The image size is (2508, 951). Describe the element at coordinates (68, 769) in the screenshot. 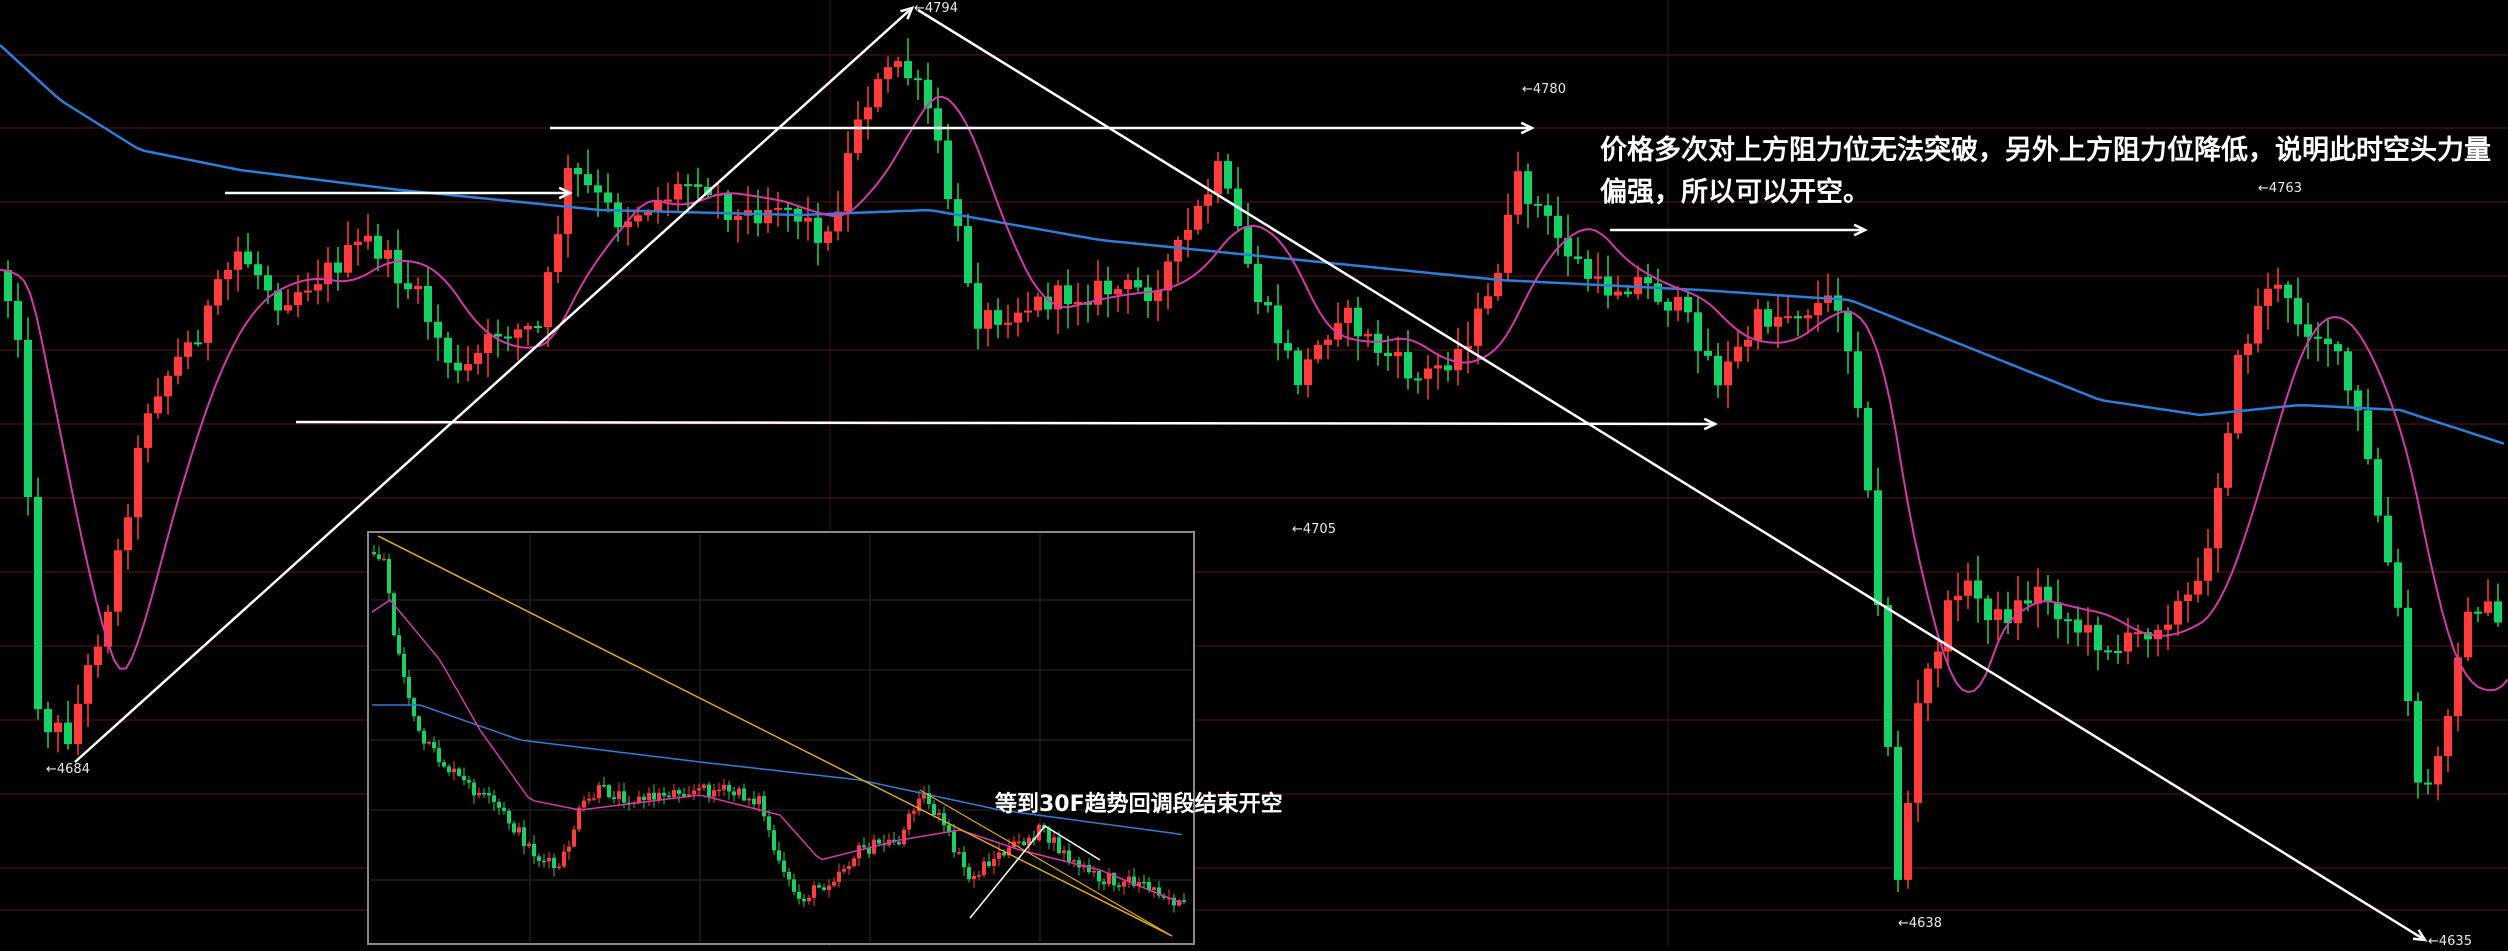

I see `price-label-4684: ←4684` at that location.